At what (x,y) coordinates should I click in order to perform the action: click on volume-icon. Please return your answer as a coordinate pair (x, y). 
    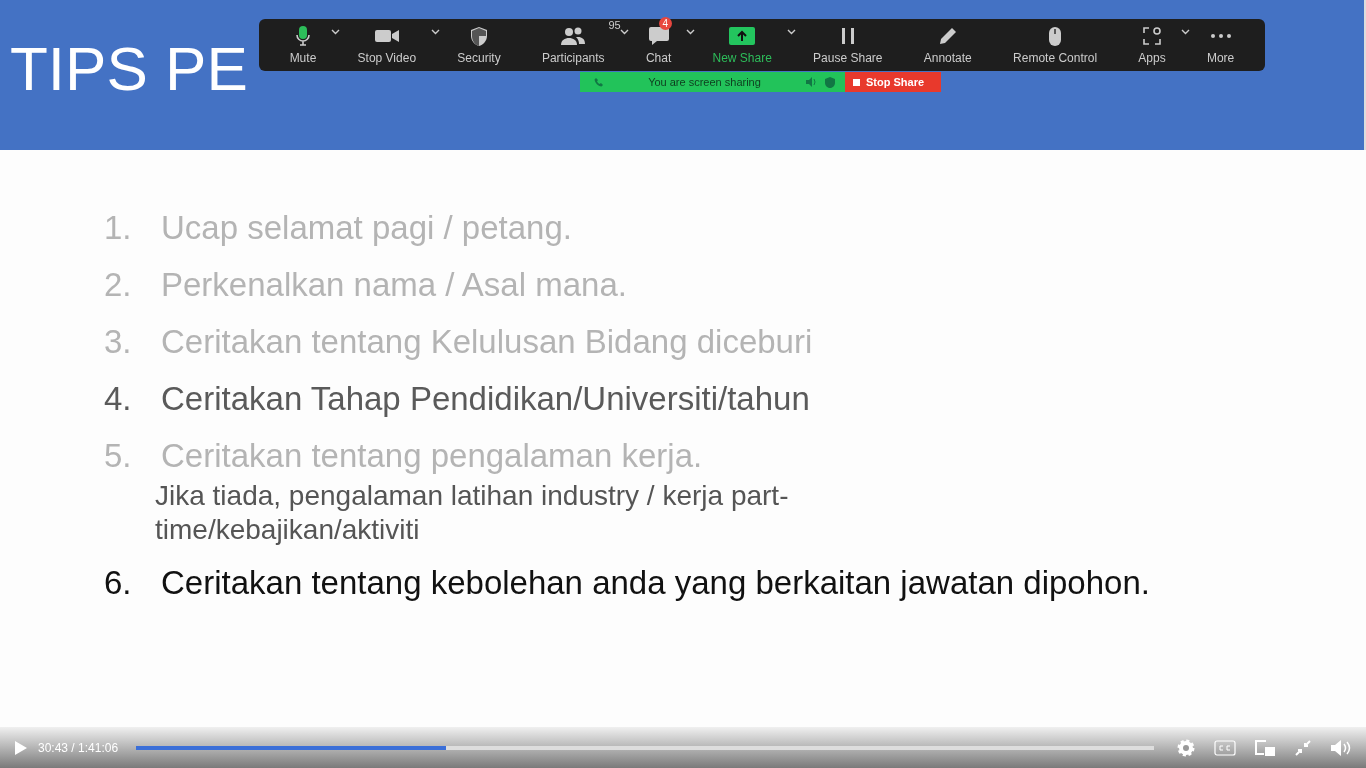
    Looking at the image, I should click on (1341, 747).